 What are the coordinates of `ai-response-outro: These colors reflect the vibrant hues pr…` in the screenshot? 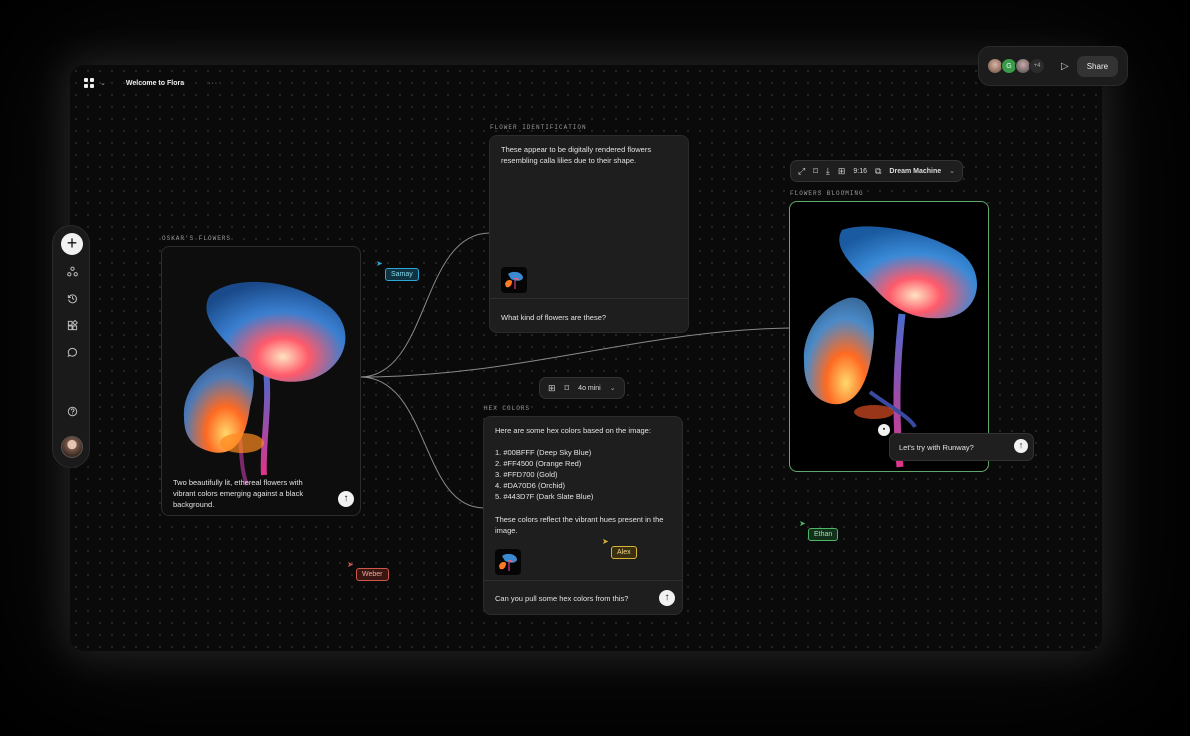 It's located at (579, 525).